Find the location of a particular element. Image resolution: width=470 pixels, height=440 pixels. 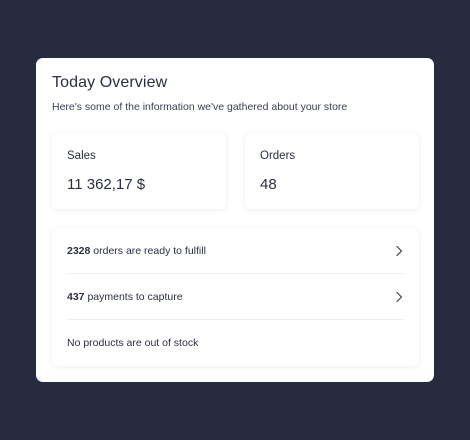

payments-to-capture-text: 437 payments to capture is located at coordinates (125, 297).